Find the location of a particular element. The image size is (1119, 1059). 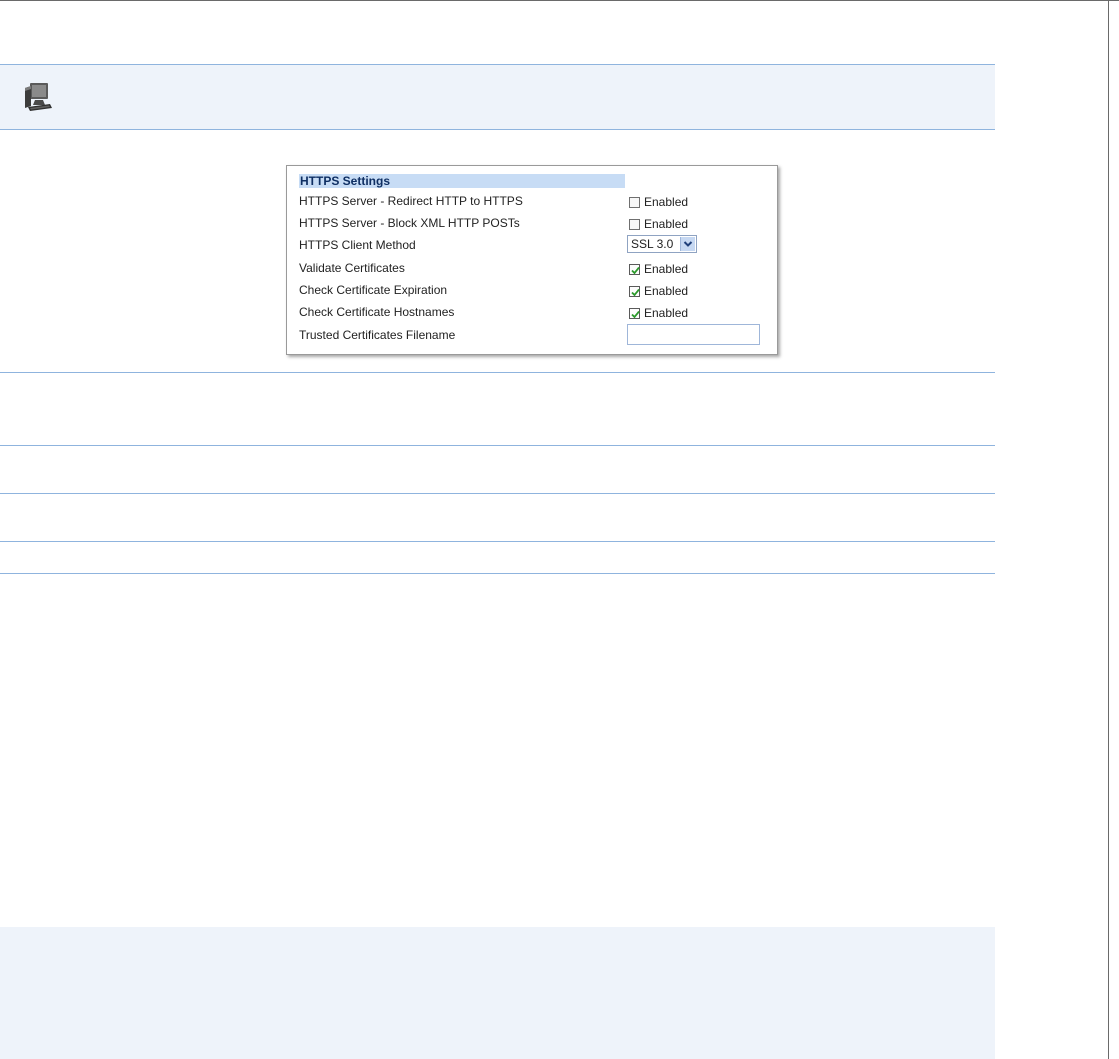

trusted-certificates-filename-input is located at coordinates (693, 334).